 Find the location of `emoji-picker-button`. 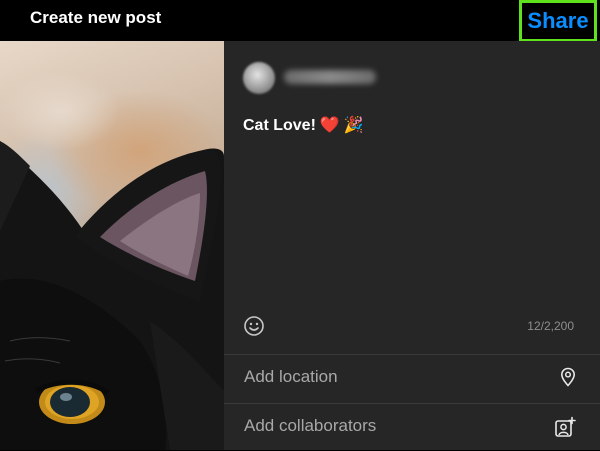

emoji-picker-button is located at coordinates (254, 326).